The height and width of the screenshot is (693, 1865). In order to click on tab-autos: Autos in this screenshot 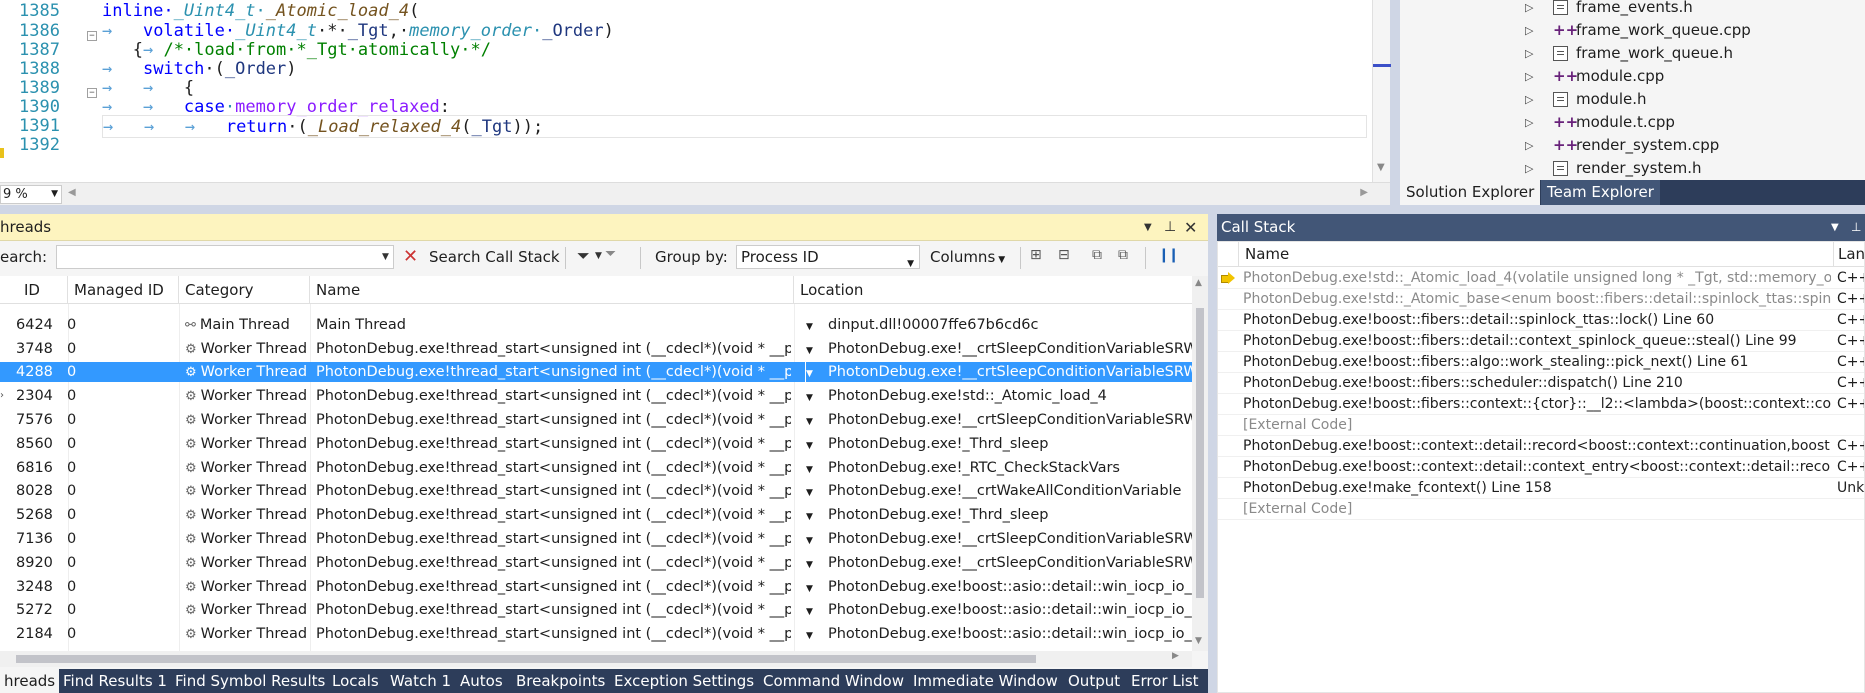, I will do `click(481, 681)`.